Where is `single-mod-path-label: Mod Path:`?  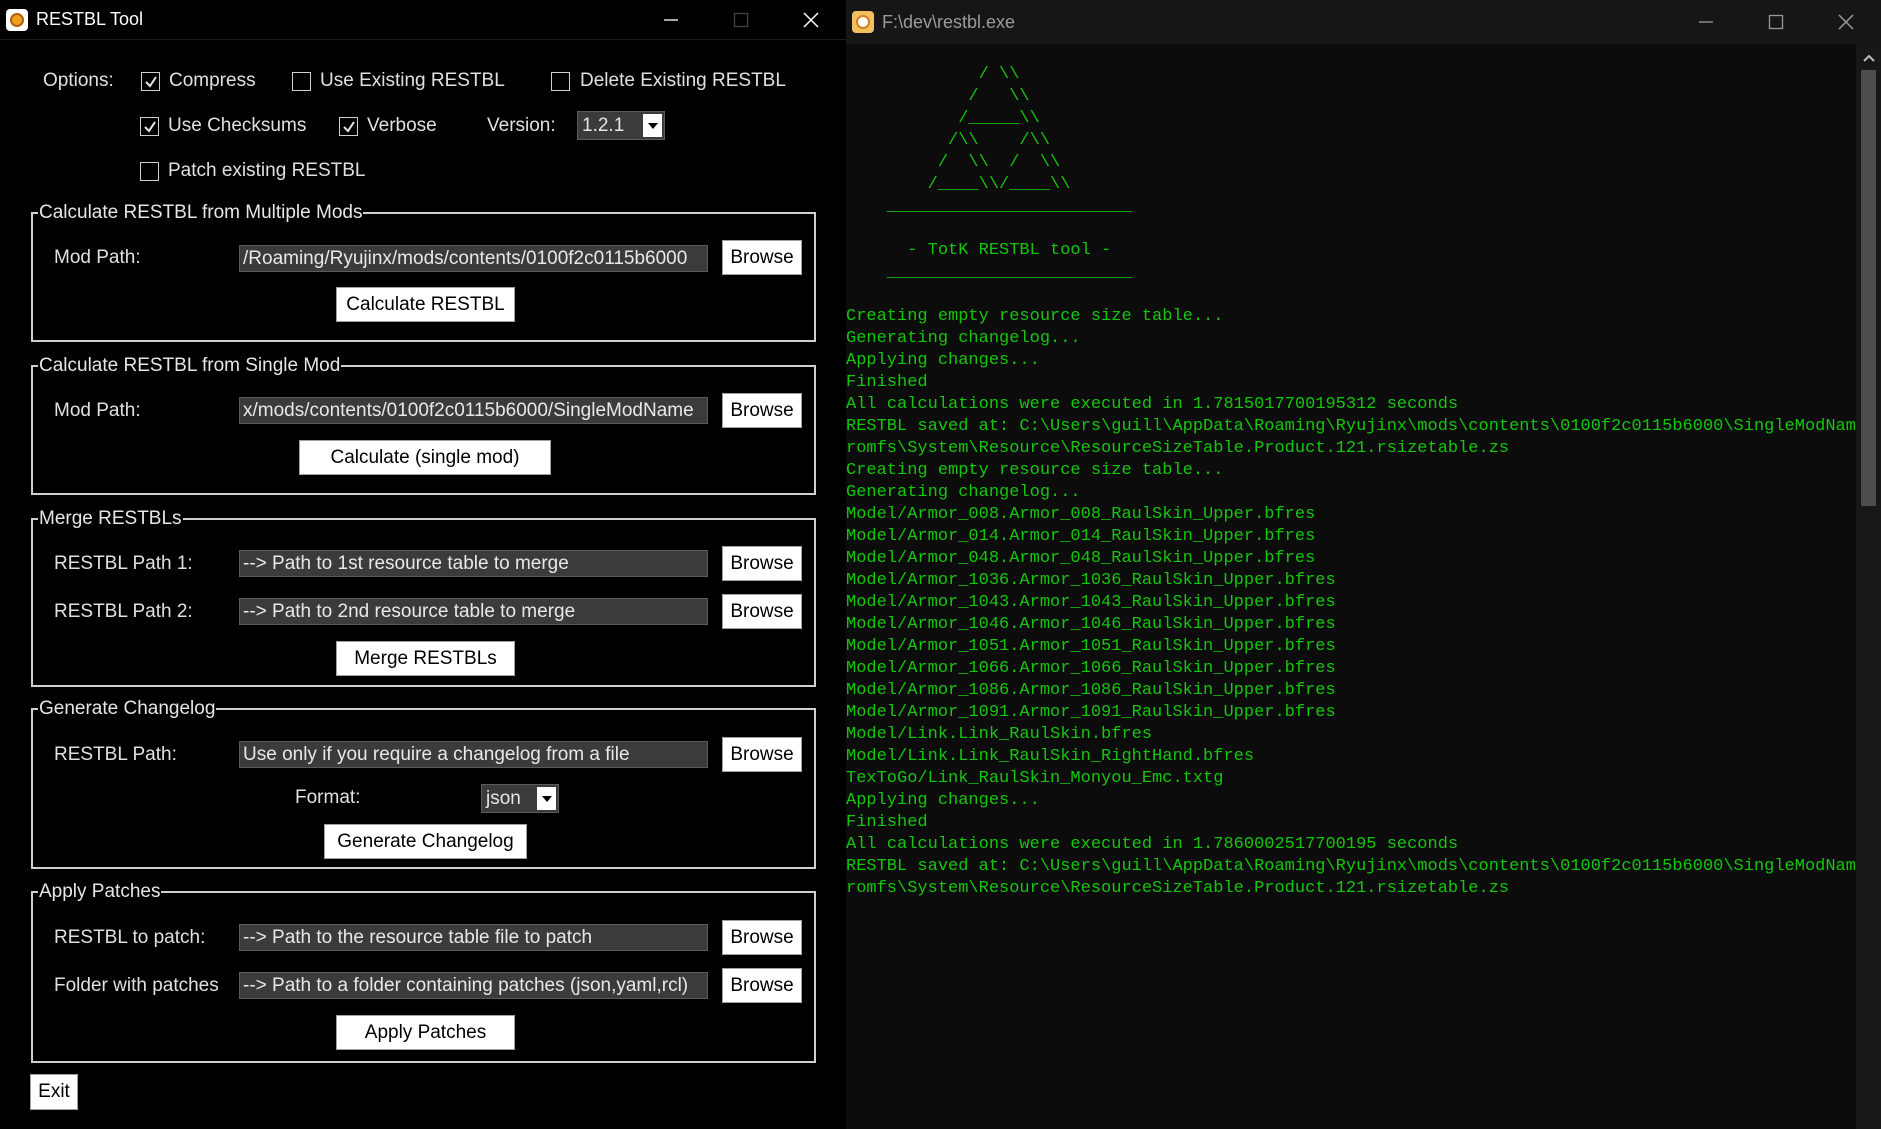
single-mod-path-label: Mod Path: is located at coordinates (97, 410).